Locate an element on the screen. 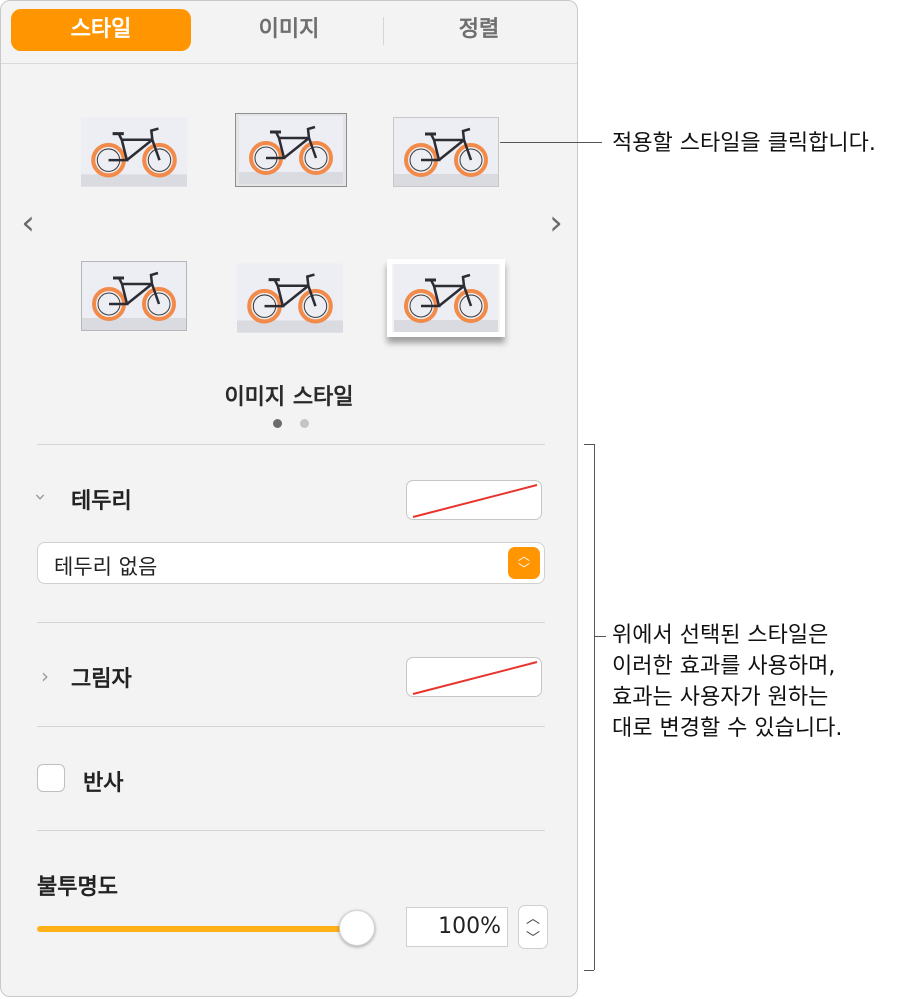 This screenshot has width=918, height=999. image-styles-title: 이미지 스타일 is located at coordinates (289, 397).